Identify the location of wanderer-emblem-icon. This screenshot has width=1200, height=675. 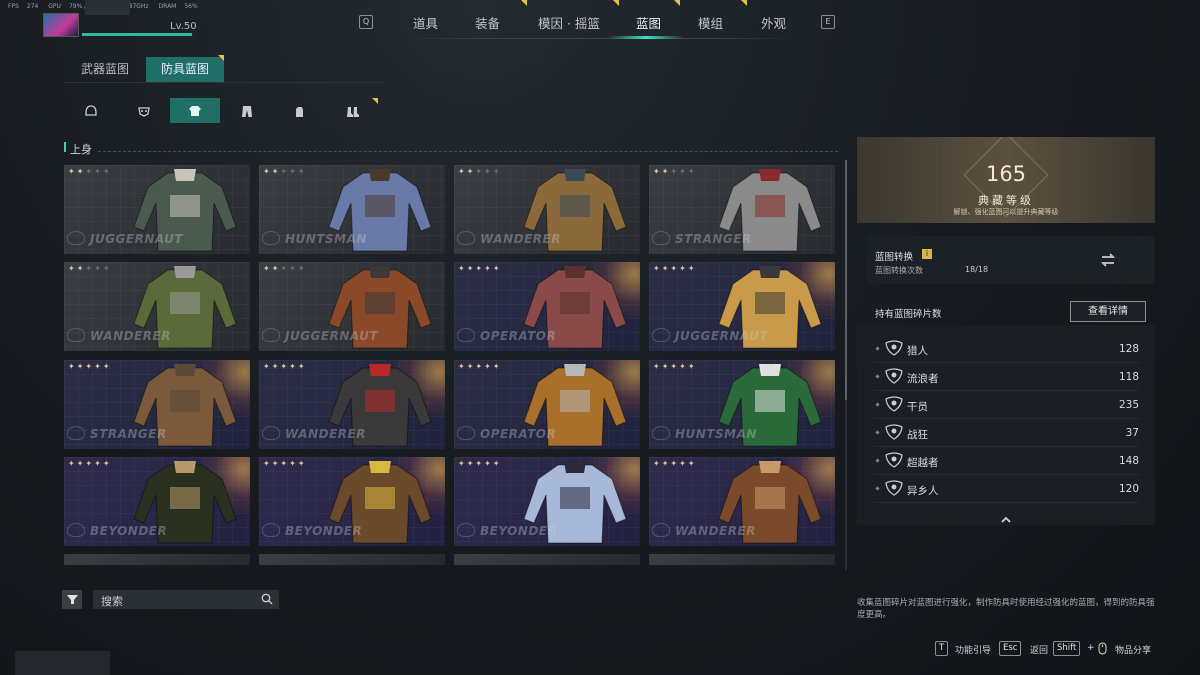
(894, 376).